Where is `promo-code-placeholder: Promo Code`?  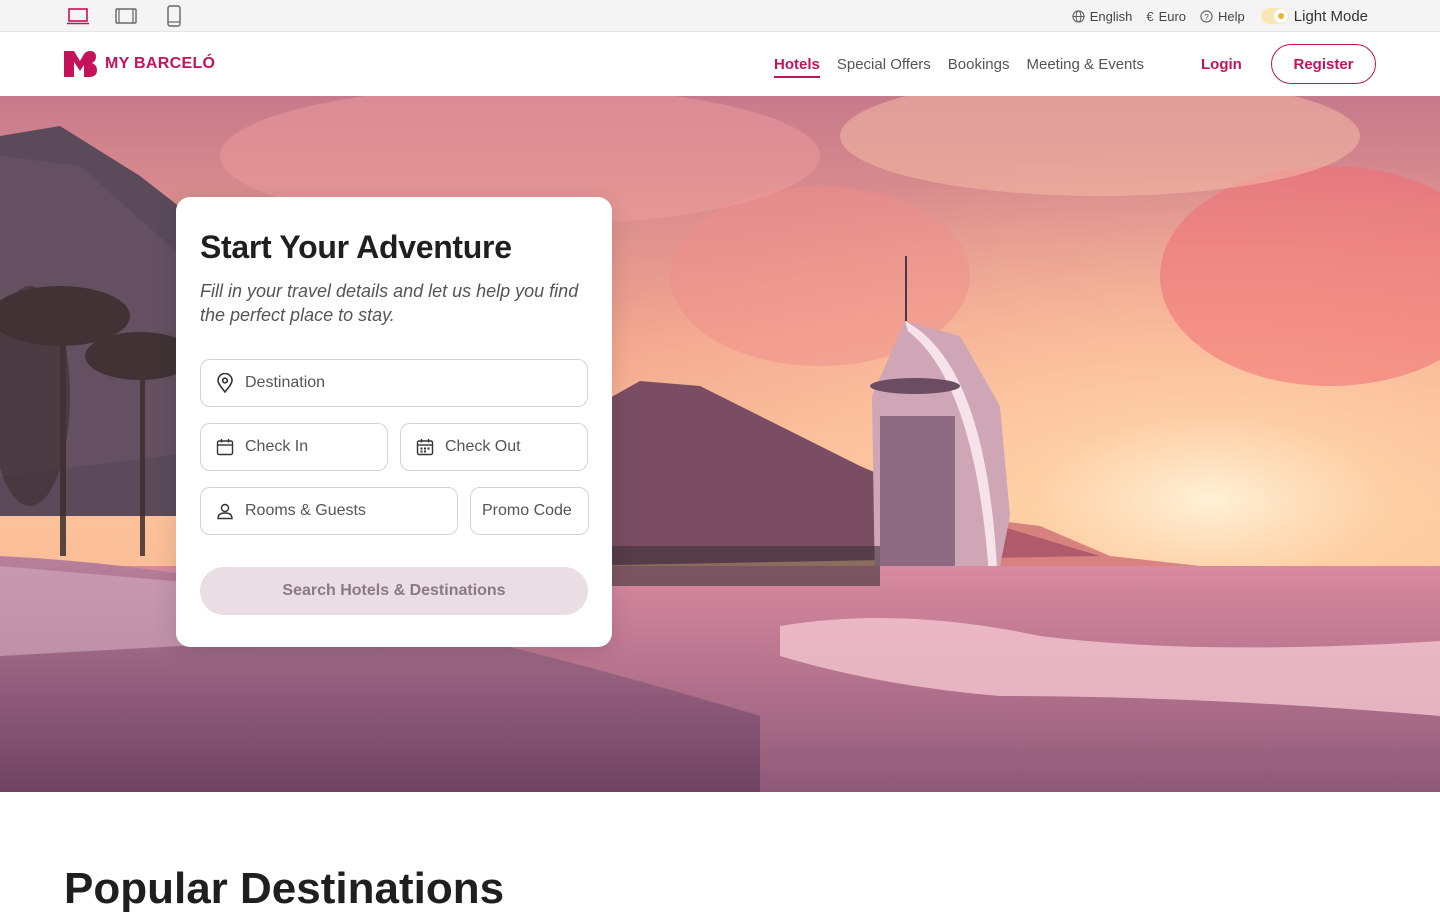
promo-code-placeholder: Promo Code is located at coordinates (527, 510).